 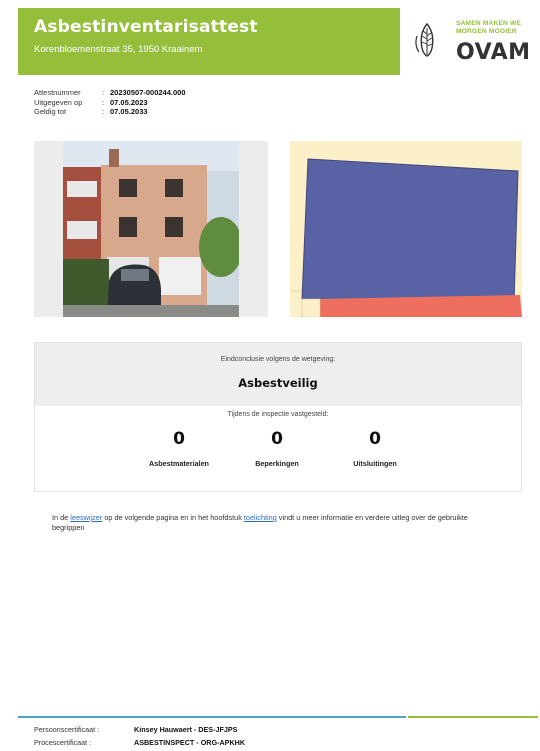 What do you see at coordinates (86, 517) in the screenshot?
I see `reading-guide-link: leeswijzer` at bounding box center [86, 517].